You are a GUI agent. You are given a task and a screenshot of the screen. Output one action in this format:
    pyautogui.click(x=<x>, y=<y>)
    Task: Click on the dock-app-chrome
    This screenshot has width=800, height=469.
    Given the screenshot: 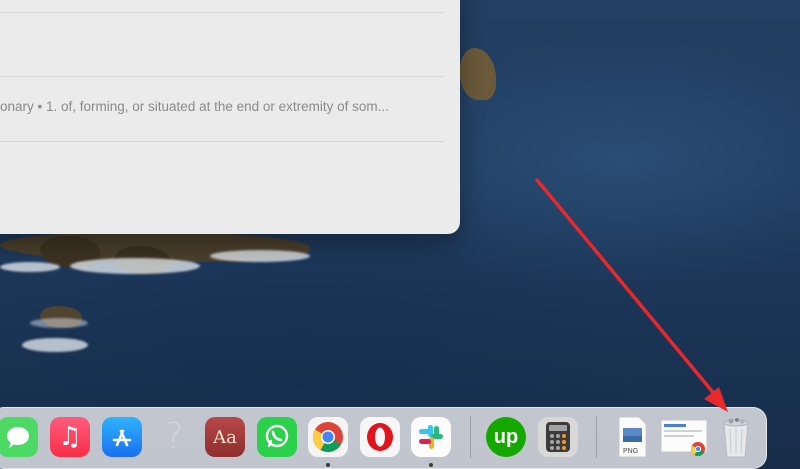 What is the action you would take?
    pyautogui.click(x=328, y=437)
    